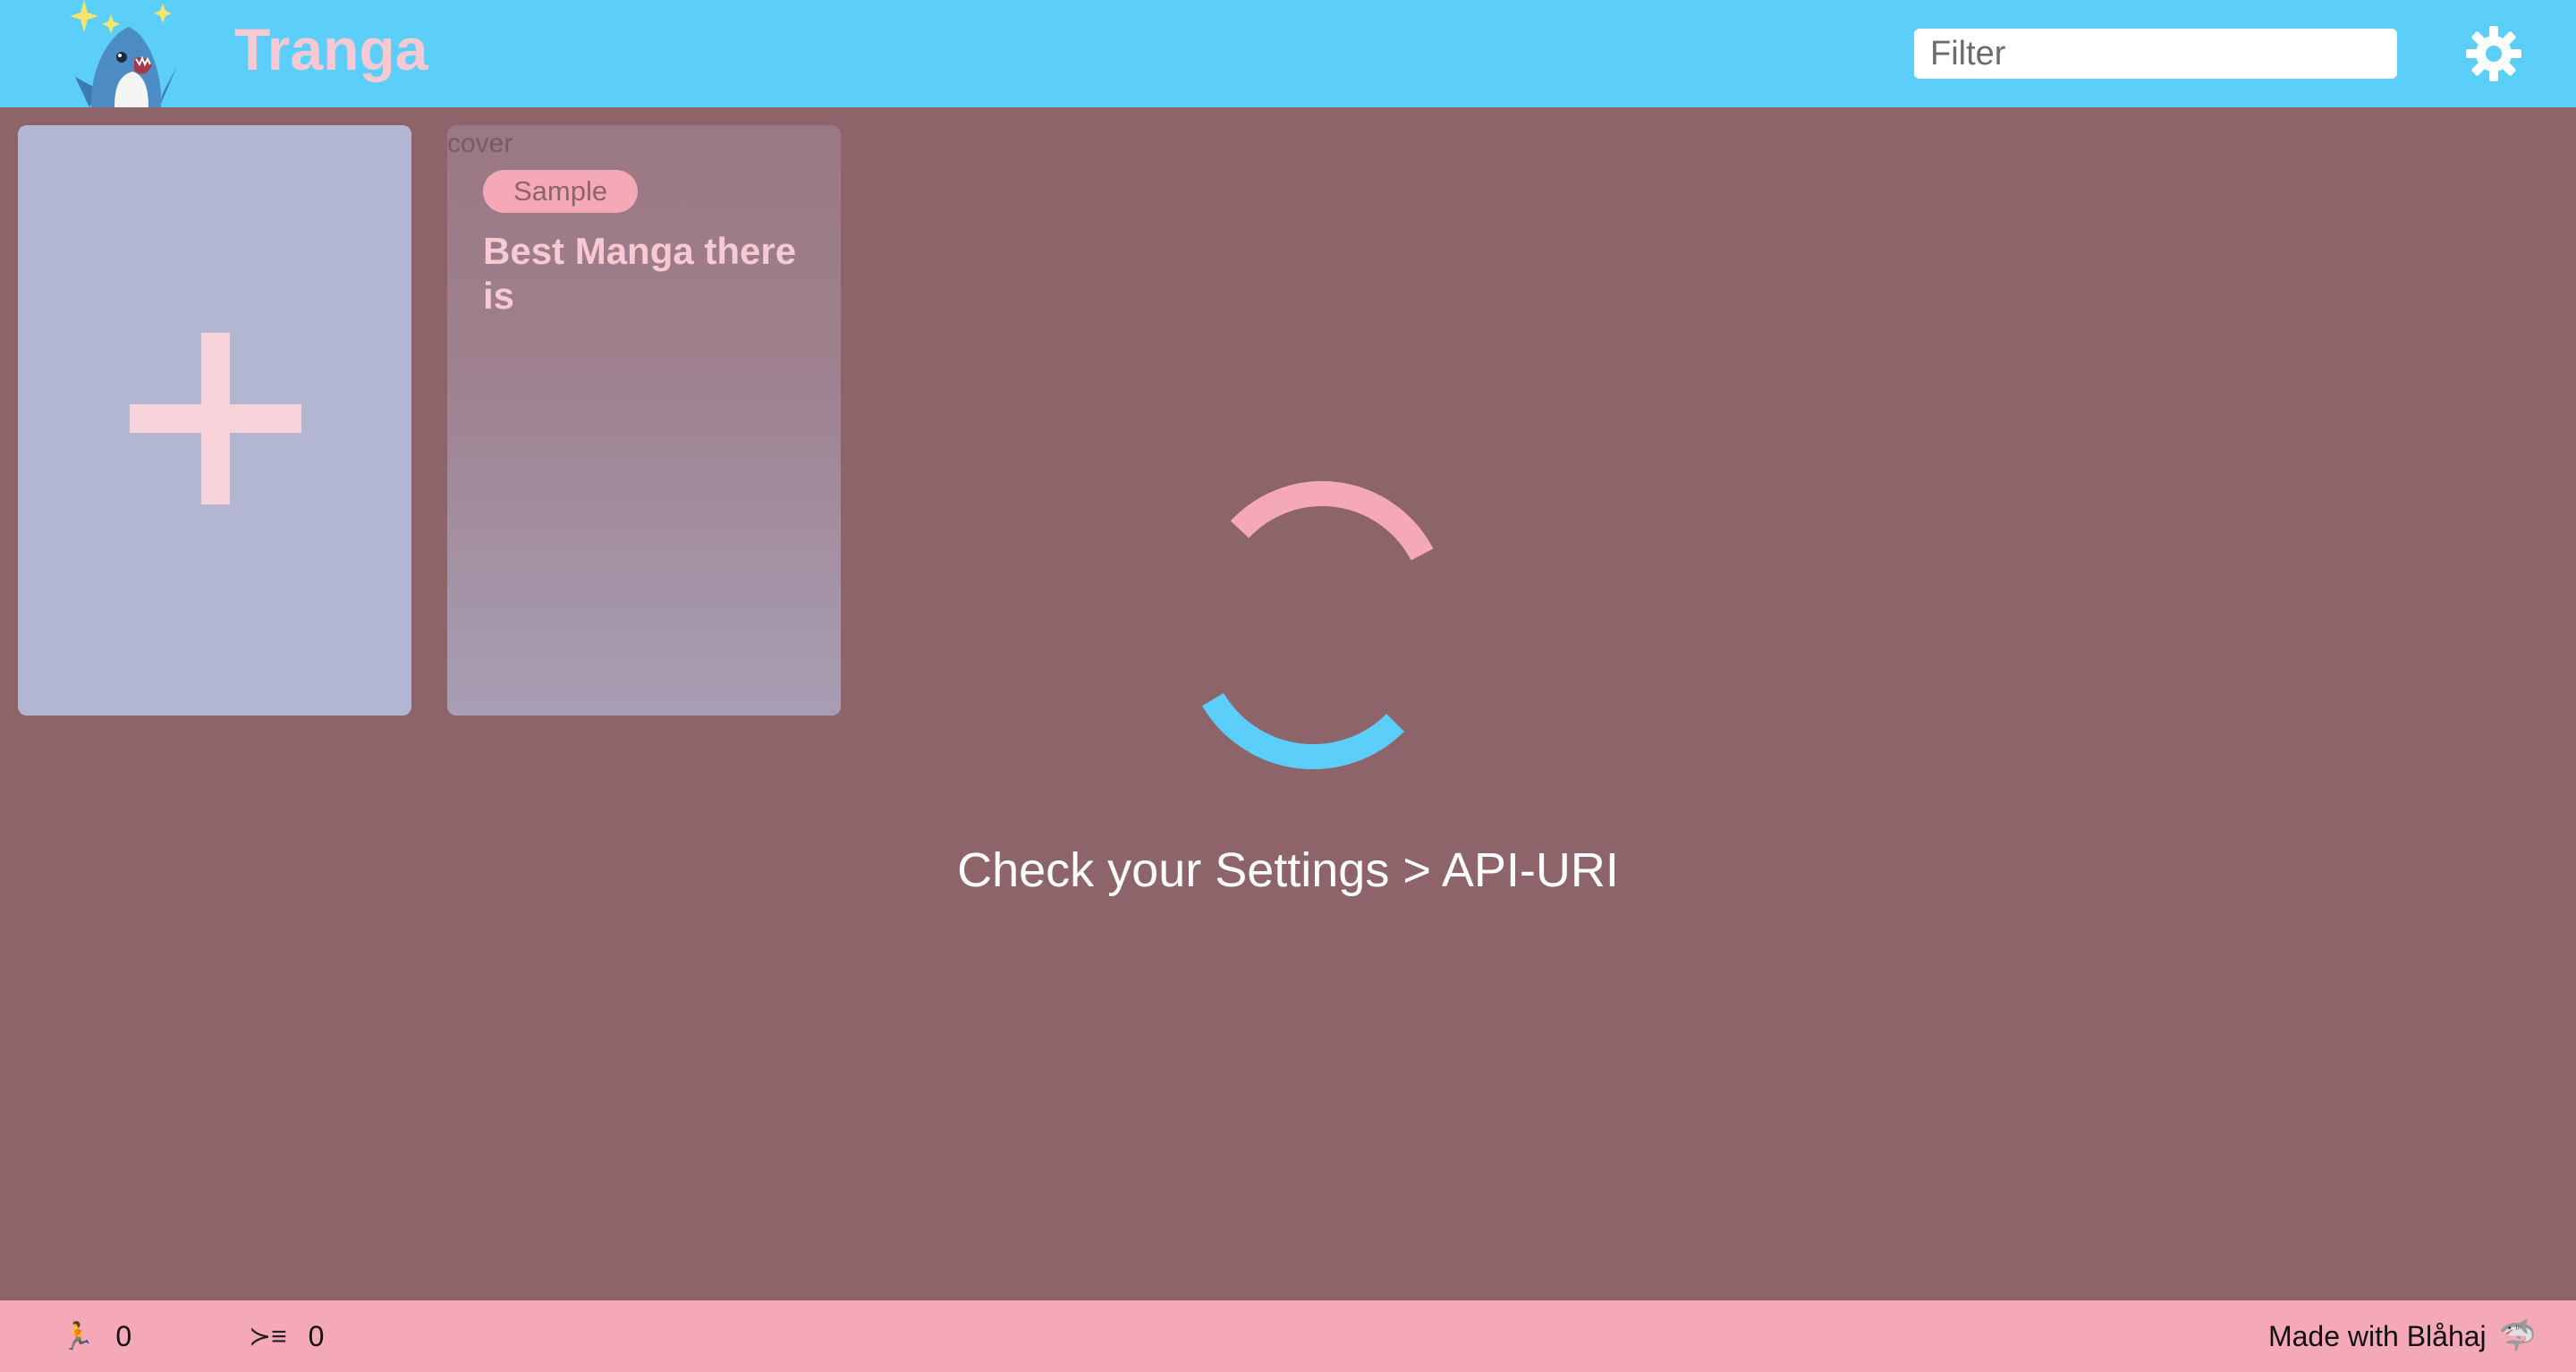 The image size is (2576, 1372). I want to click on queued-jobs-count: 0, so click(316, 1336).